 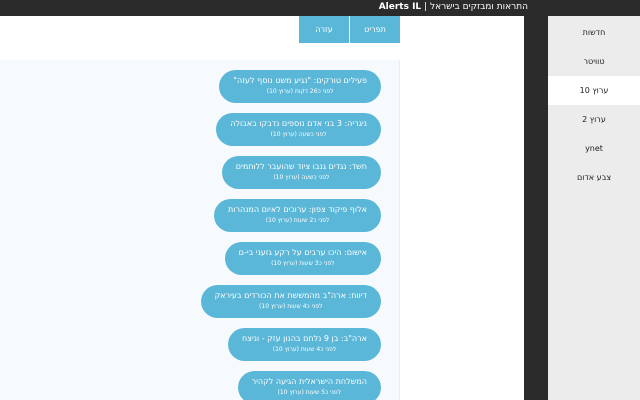 I want to click on sidebar-item-red-alert: צבע אדום, so click(x=594, y=177).